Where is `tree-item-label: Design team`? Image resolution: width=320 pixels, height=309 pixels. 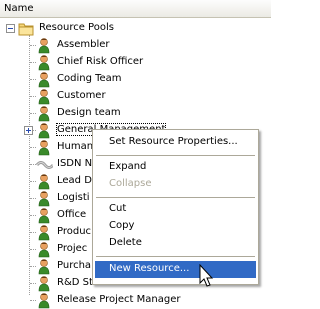 tree-item-label: Design team is located at coordinates (89, 112).